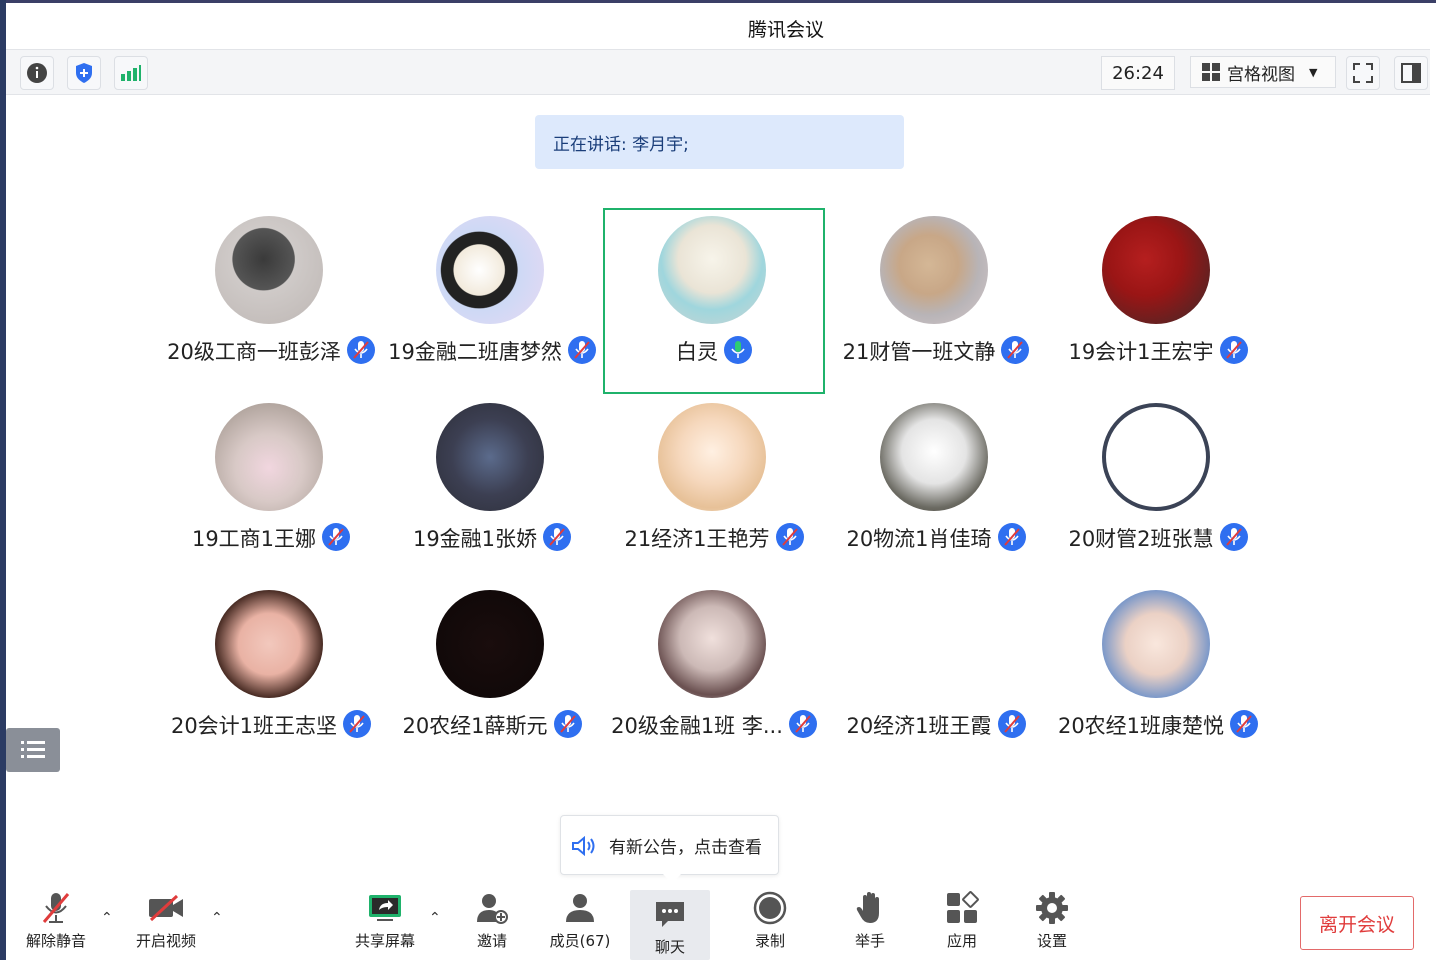 The image size is (1436, 960). What do you see at coordinates (580, 920) in the screenshot?
I see `members-button: 成员(67)` at bounding box center [580, 920].